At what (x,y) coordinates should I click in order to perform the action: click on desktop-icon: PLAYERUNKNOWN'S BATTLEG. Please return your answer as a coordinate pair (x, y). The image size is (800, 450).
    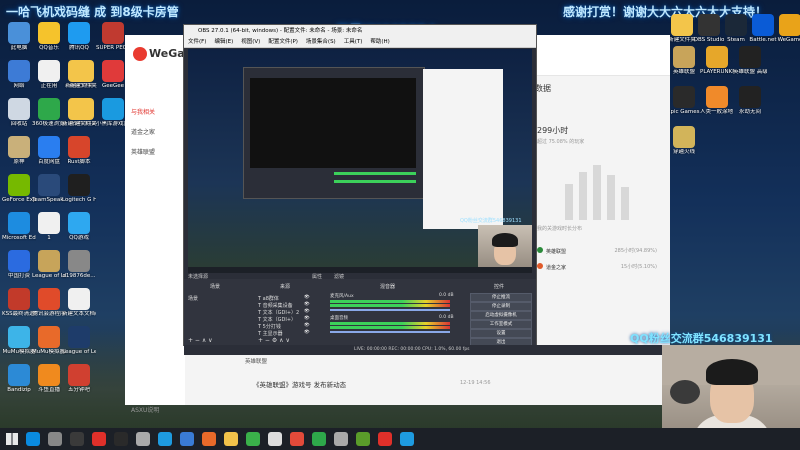
    Looking at the image, I should click on (717, 60).